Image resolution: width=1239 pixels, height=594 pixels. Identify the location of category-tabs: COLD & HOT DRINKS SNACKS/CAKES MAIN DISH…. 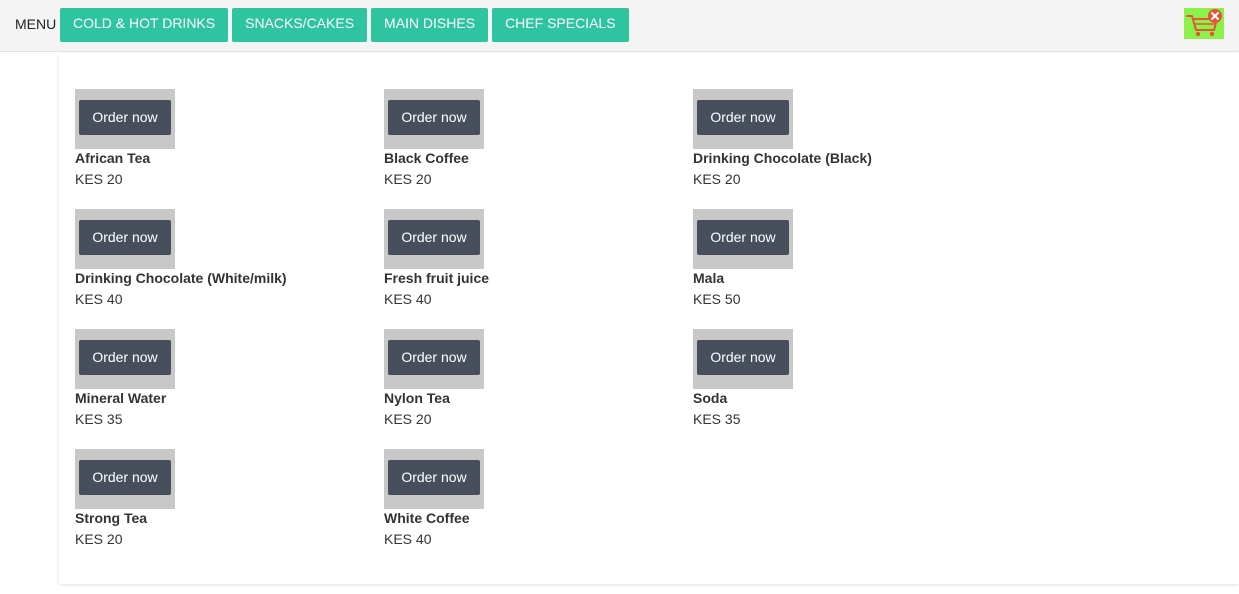
(344, 25).